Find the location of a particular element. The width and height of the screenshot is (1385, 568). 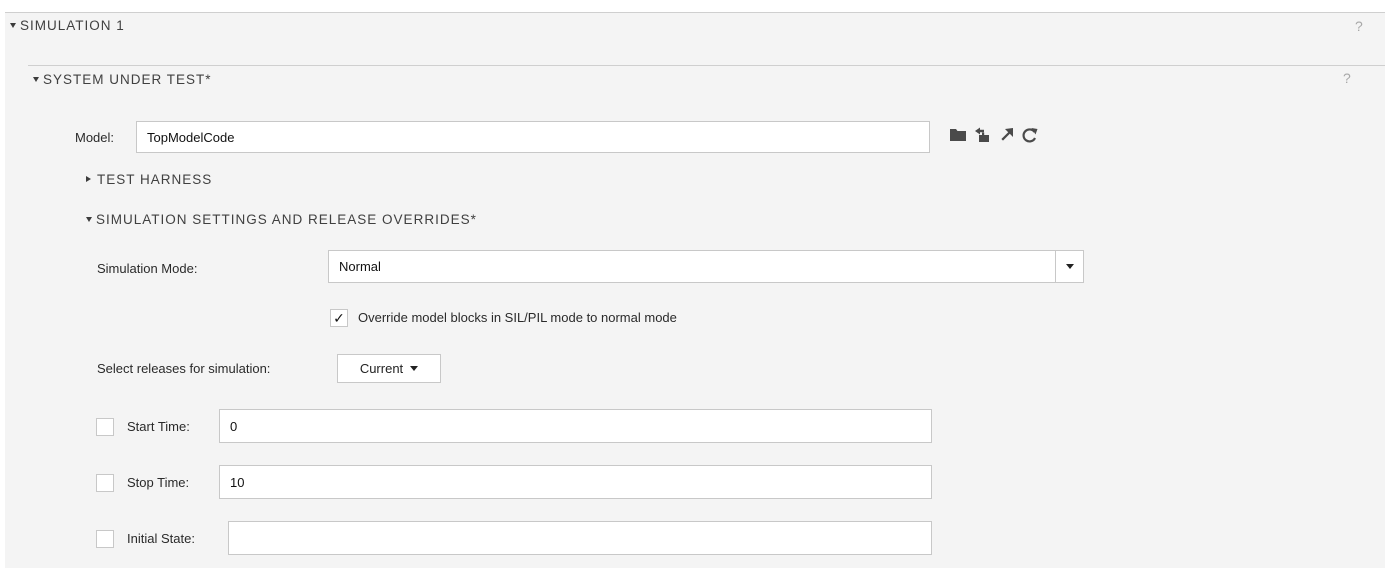

start-time-label: Start Time: is located at coordinates (158, 426).